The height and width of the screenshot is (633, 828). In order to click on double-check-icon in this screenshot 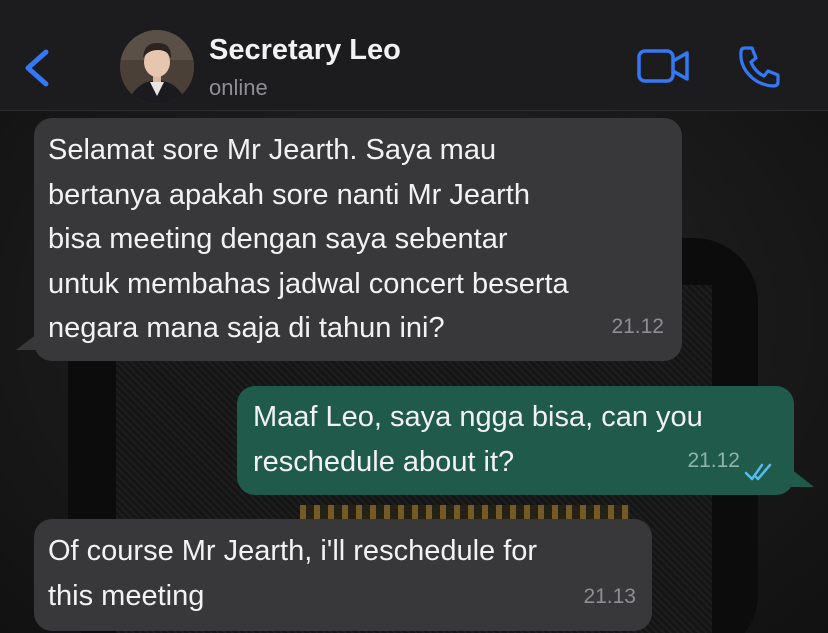, I will do `click(758, 472)`.